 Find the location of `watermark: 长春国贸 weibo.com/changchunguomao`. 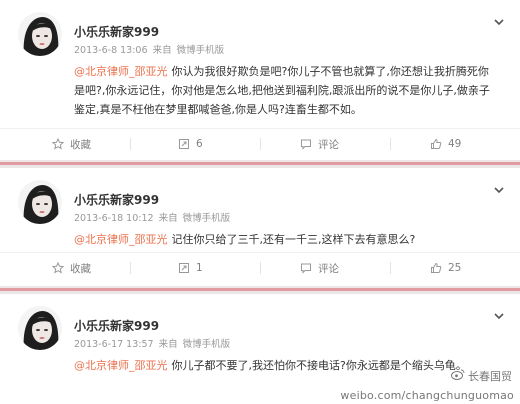

watermark: 长春国贸 weibo.com/changchunguomao is located at coordinates (414, 382).